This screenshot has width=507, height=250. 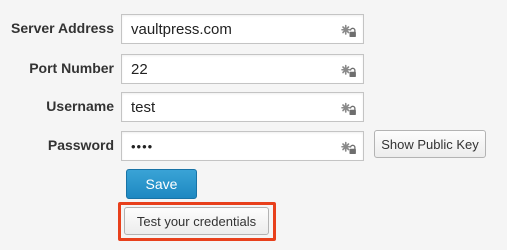 I want to click on save-button: Save, so click(x=161, y=184).